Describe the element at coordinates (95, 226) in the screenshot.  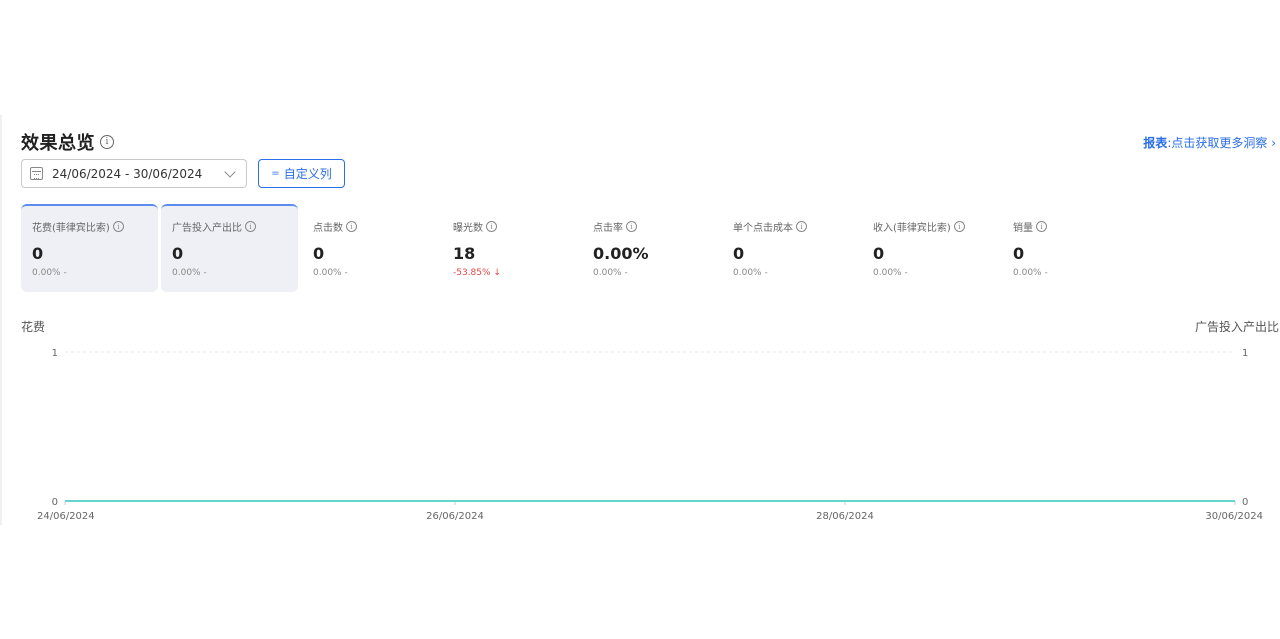
I see `metric-label: 花费(菲律宾比索) i` at that location.